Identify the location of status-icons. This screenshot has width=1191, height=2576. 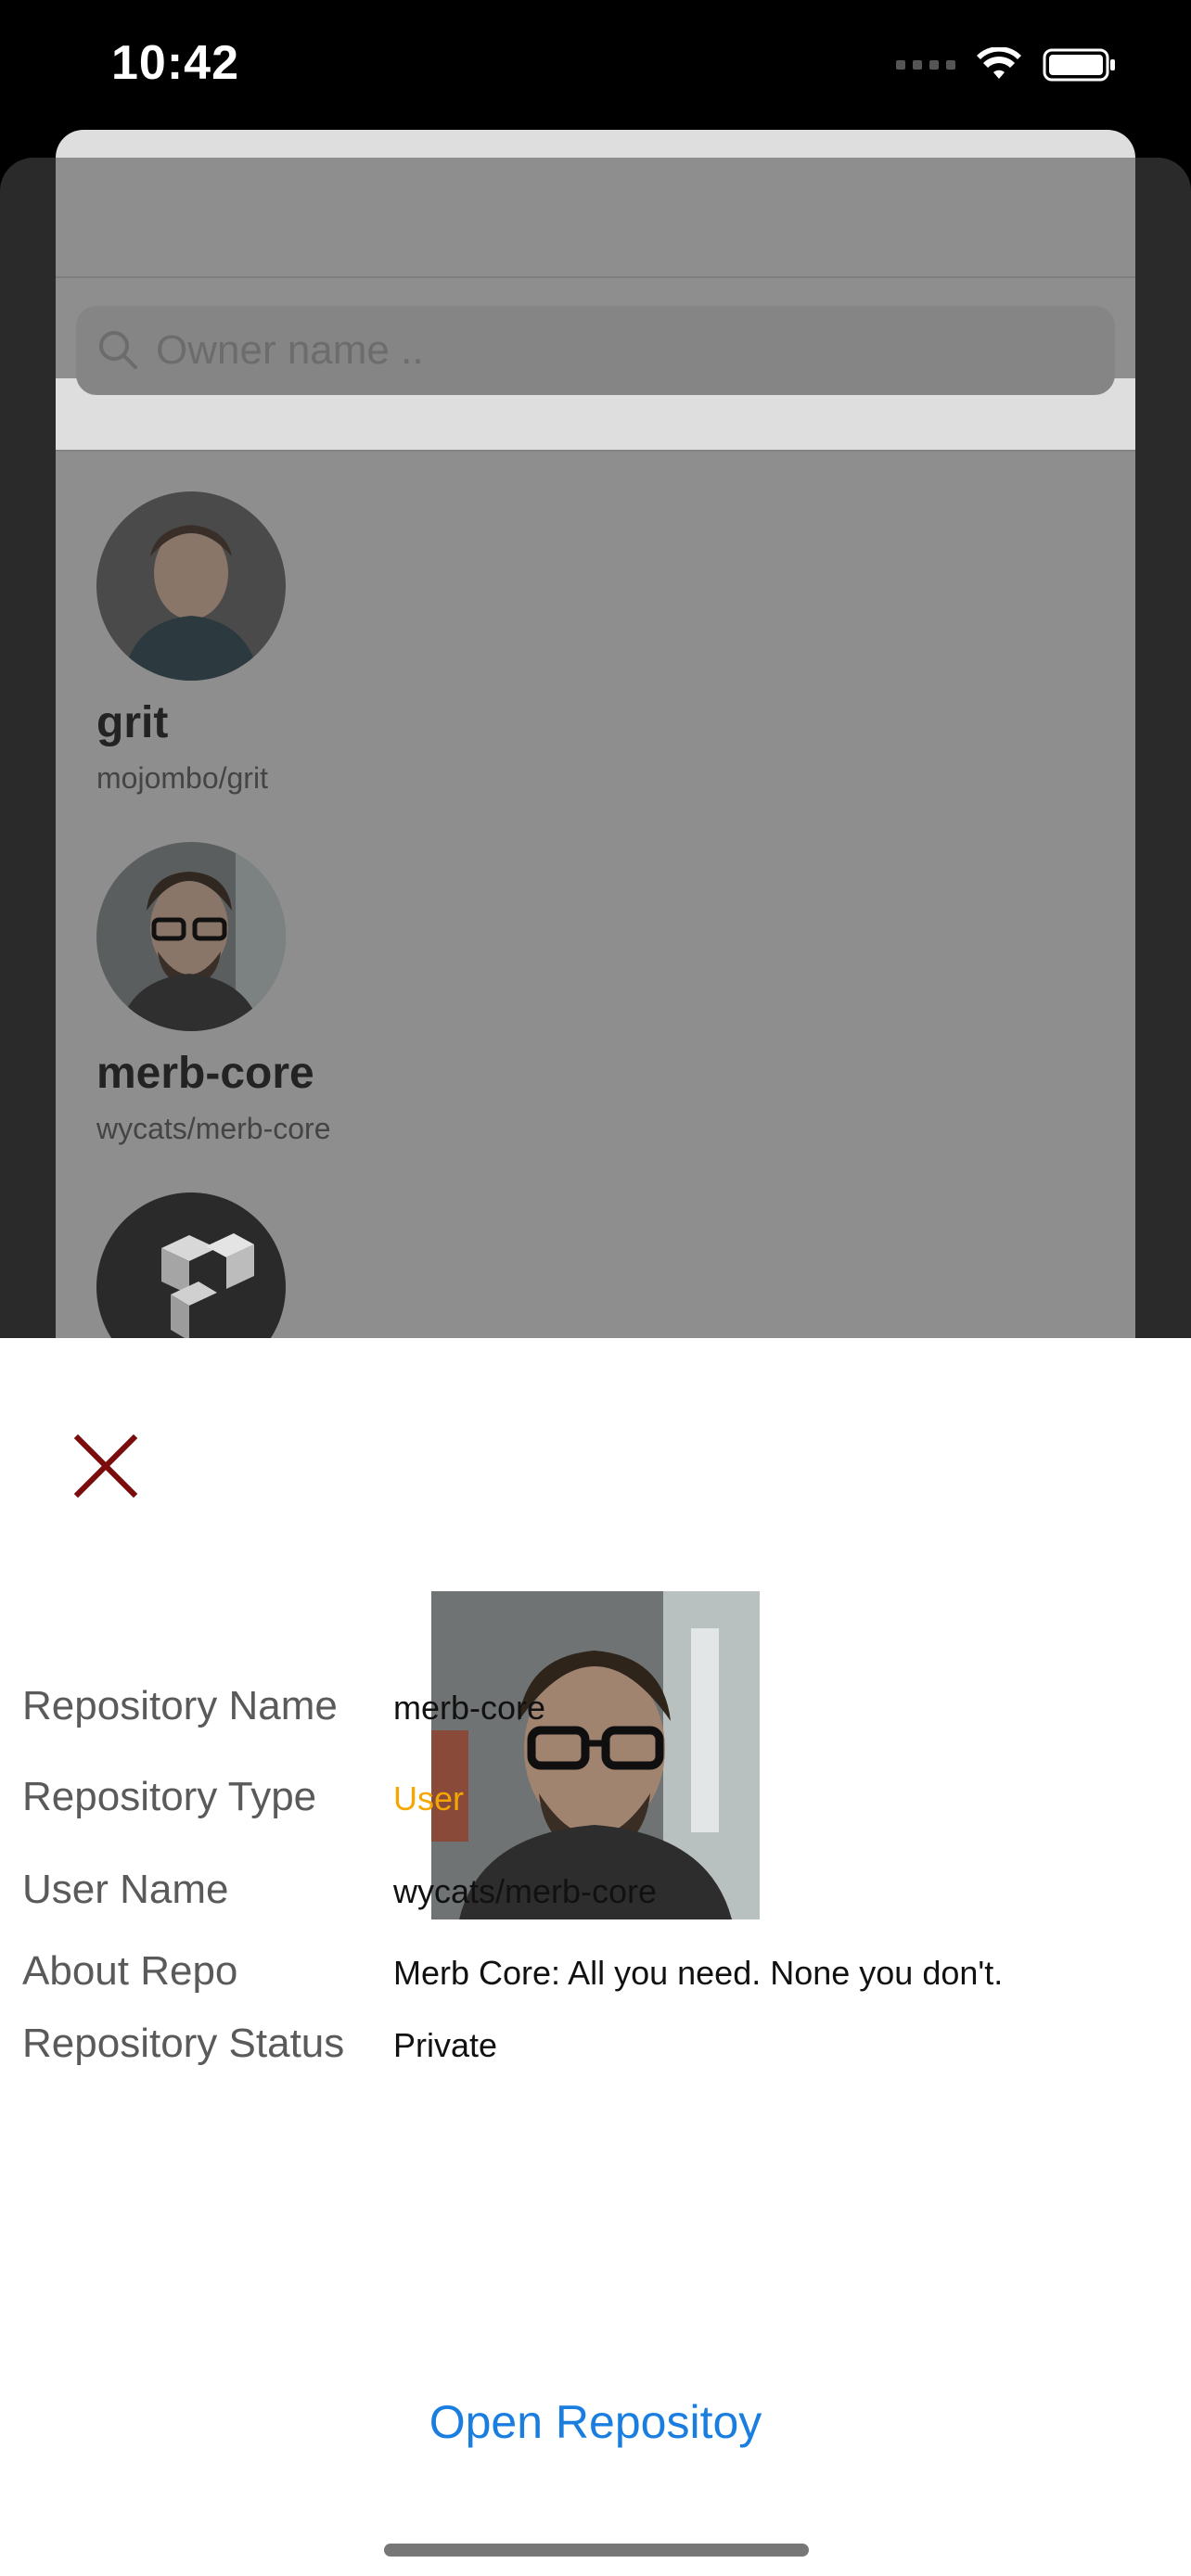
(1007, 64).